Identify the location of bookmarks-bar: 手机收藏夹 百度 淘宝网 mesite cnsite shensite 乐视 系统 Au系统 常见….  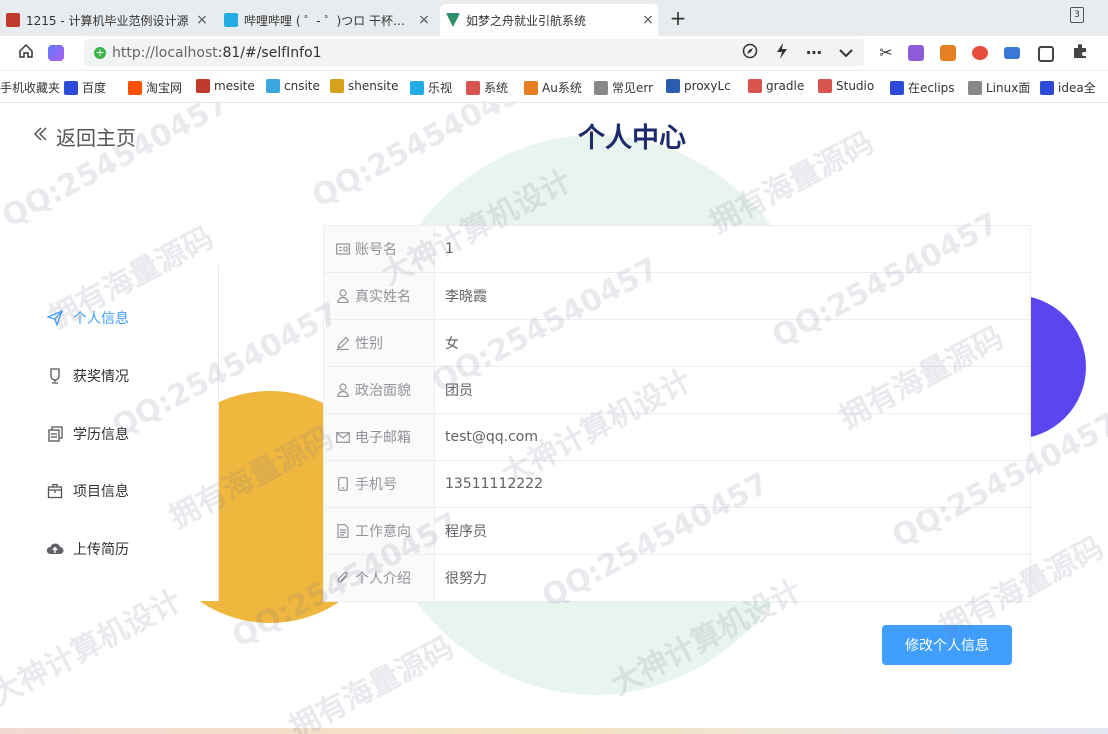
(554, 87).